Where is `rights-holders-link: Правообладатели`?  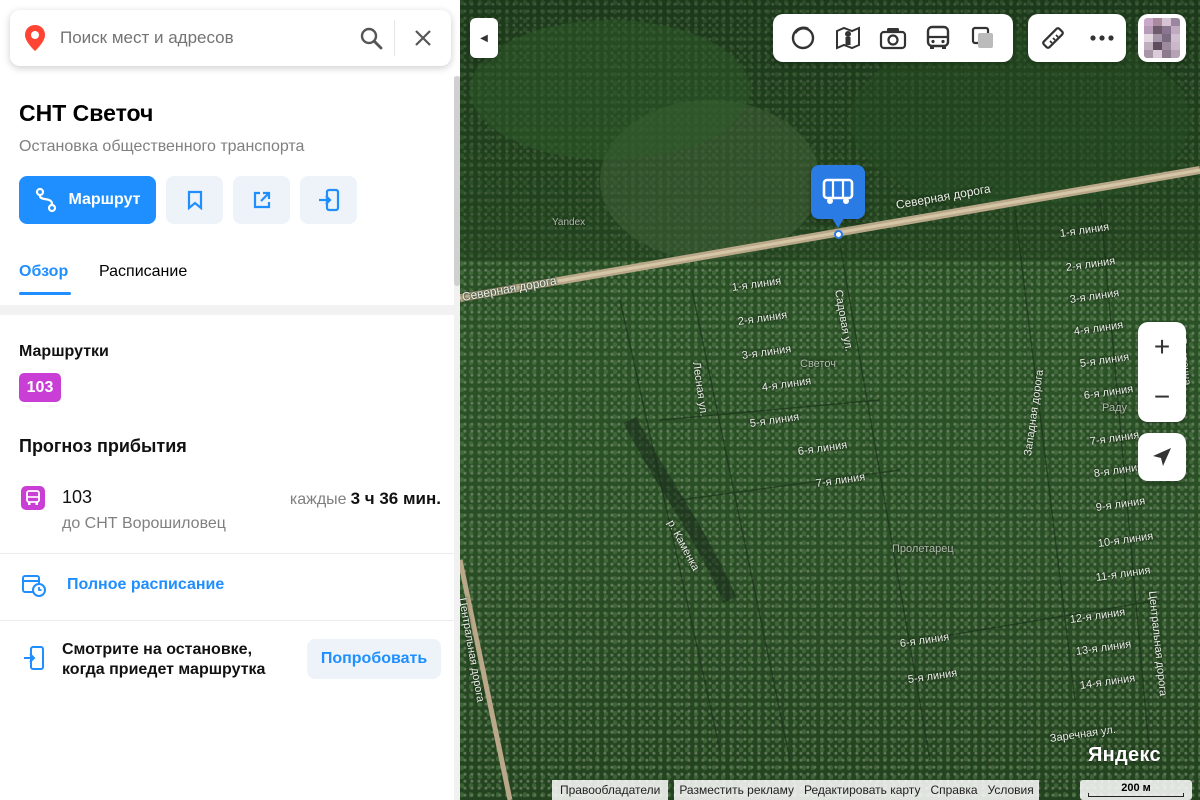
rights-holders-link: Правообладатели is located at coordinates (610, 790).